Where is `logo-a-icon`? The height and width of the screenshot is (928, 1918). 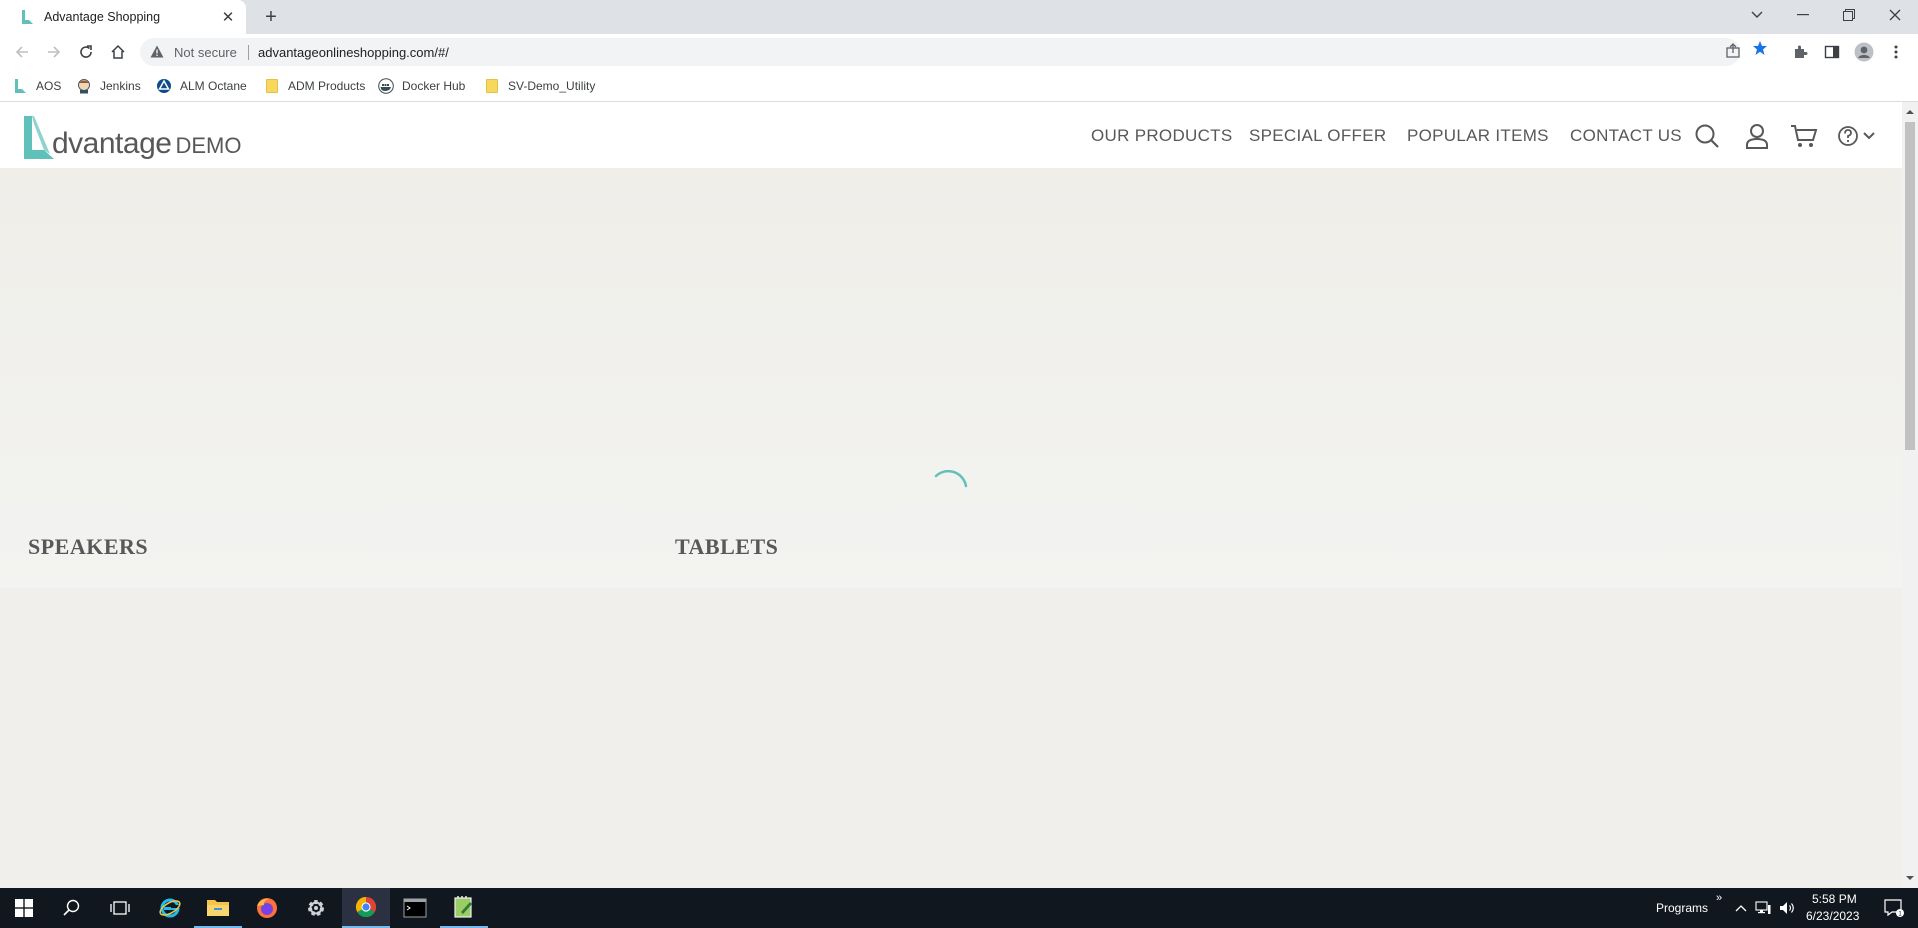
logo-a-icon is located at coordinates (39, 137).